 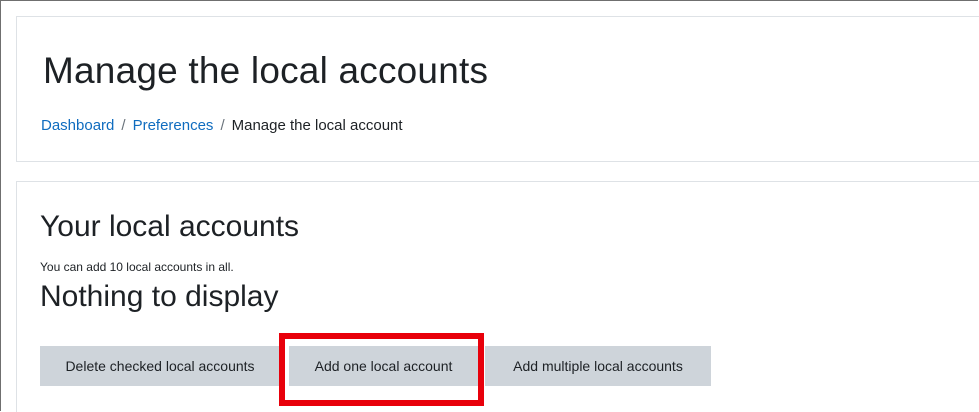 I want to click on page-title: Manage the local accounts, so click(x=266, y=70).